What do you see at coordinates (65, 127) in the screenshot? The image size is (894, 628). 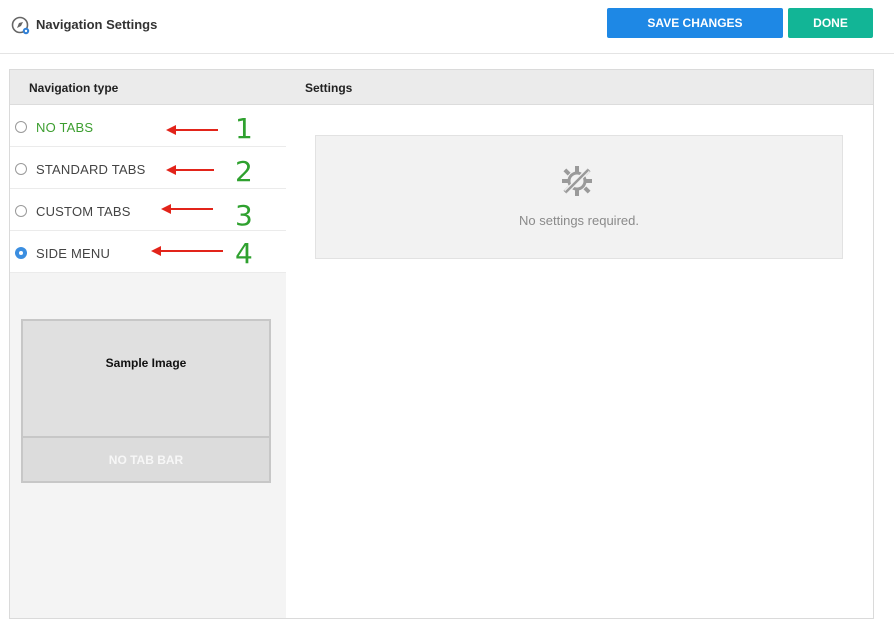 I see `option-label: NO TABS` at bounding box center [65, 127].